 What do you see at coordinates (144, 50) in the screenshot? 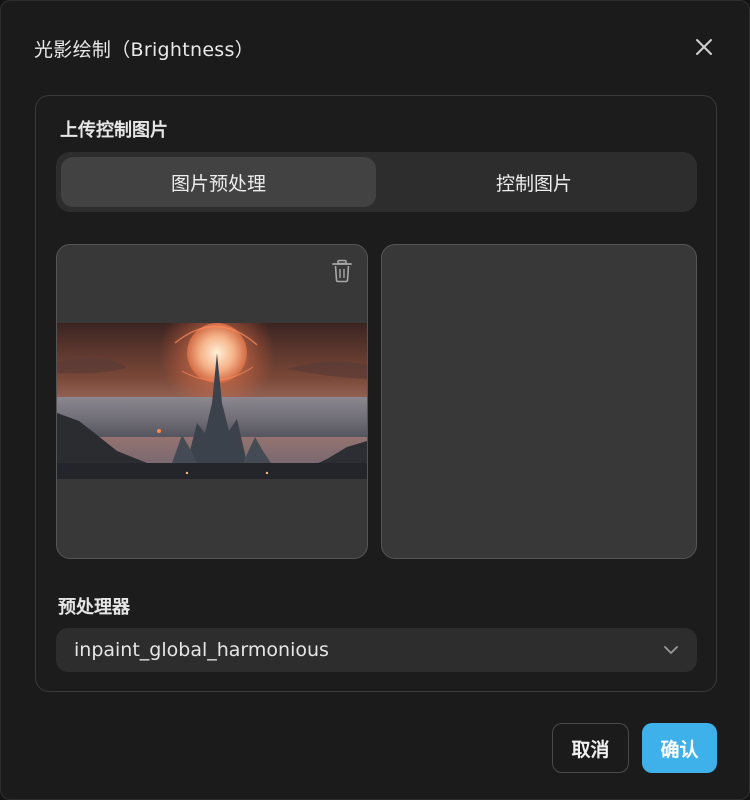
I see `dialog-title: 光影绘制（Brightness）` at bounding box center [144, 50].